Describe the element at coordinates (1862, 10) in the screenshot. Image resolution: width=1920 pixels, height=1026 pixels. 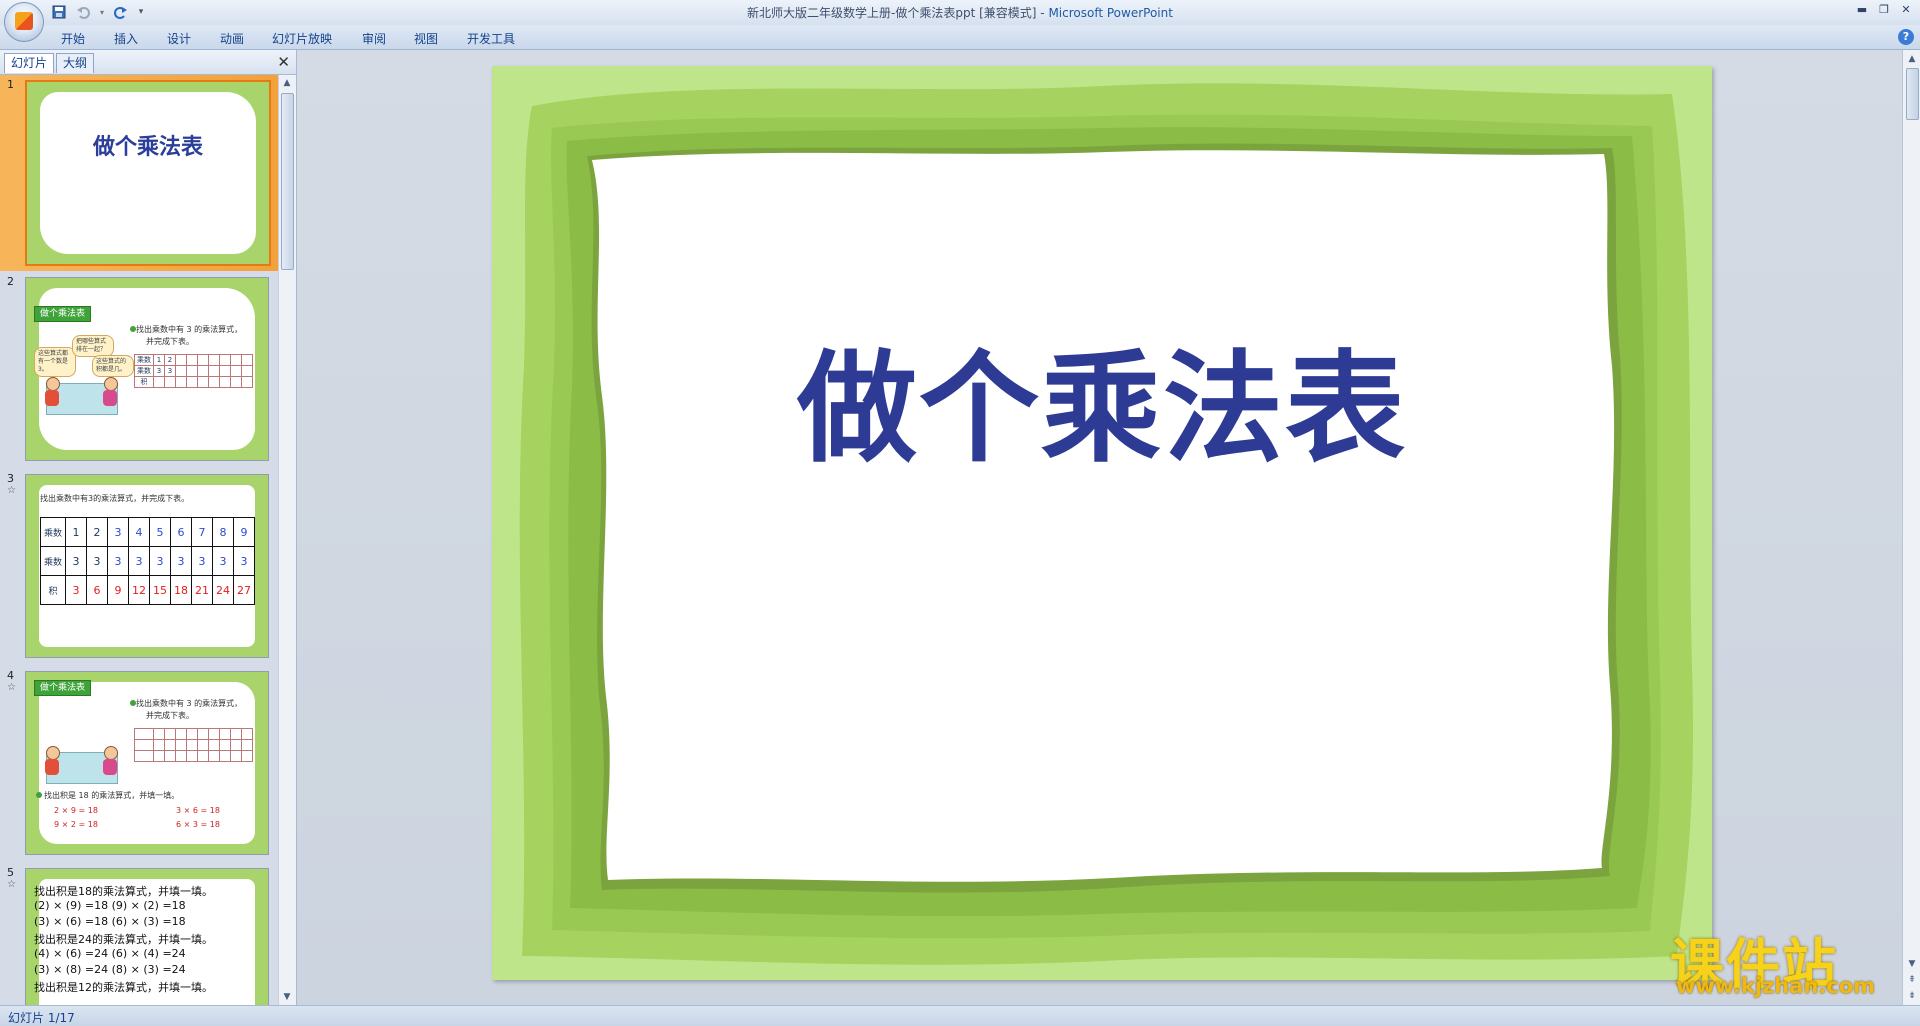
I see `minimize-button: ▬` at that location.